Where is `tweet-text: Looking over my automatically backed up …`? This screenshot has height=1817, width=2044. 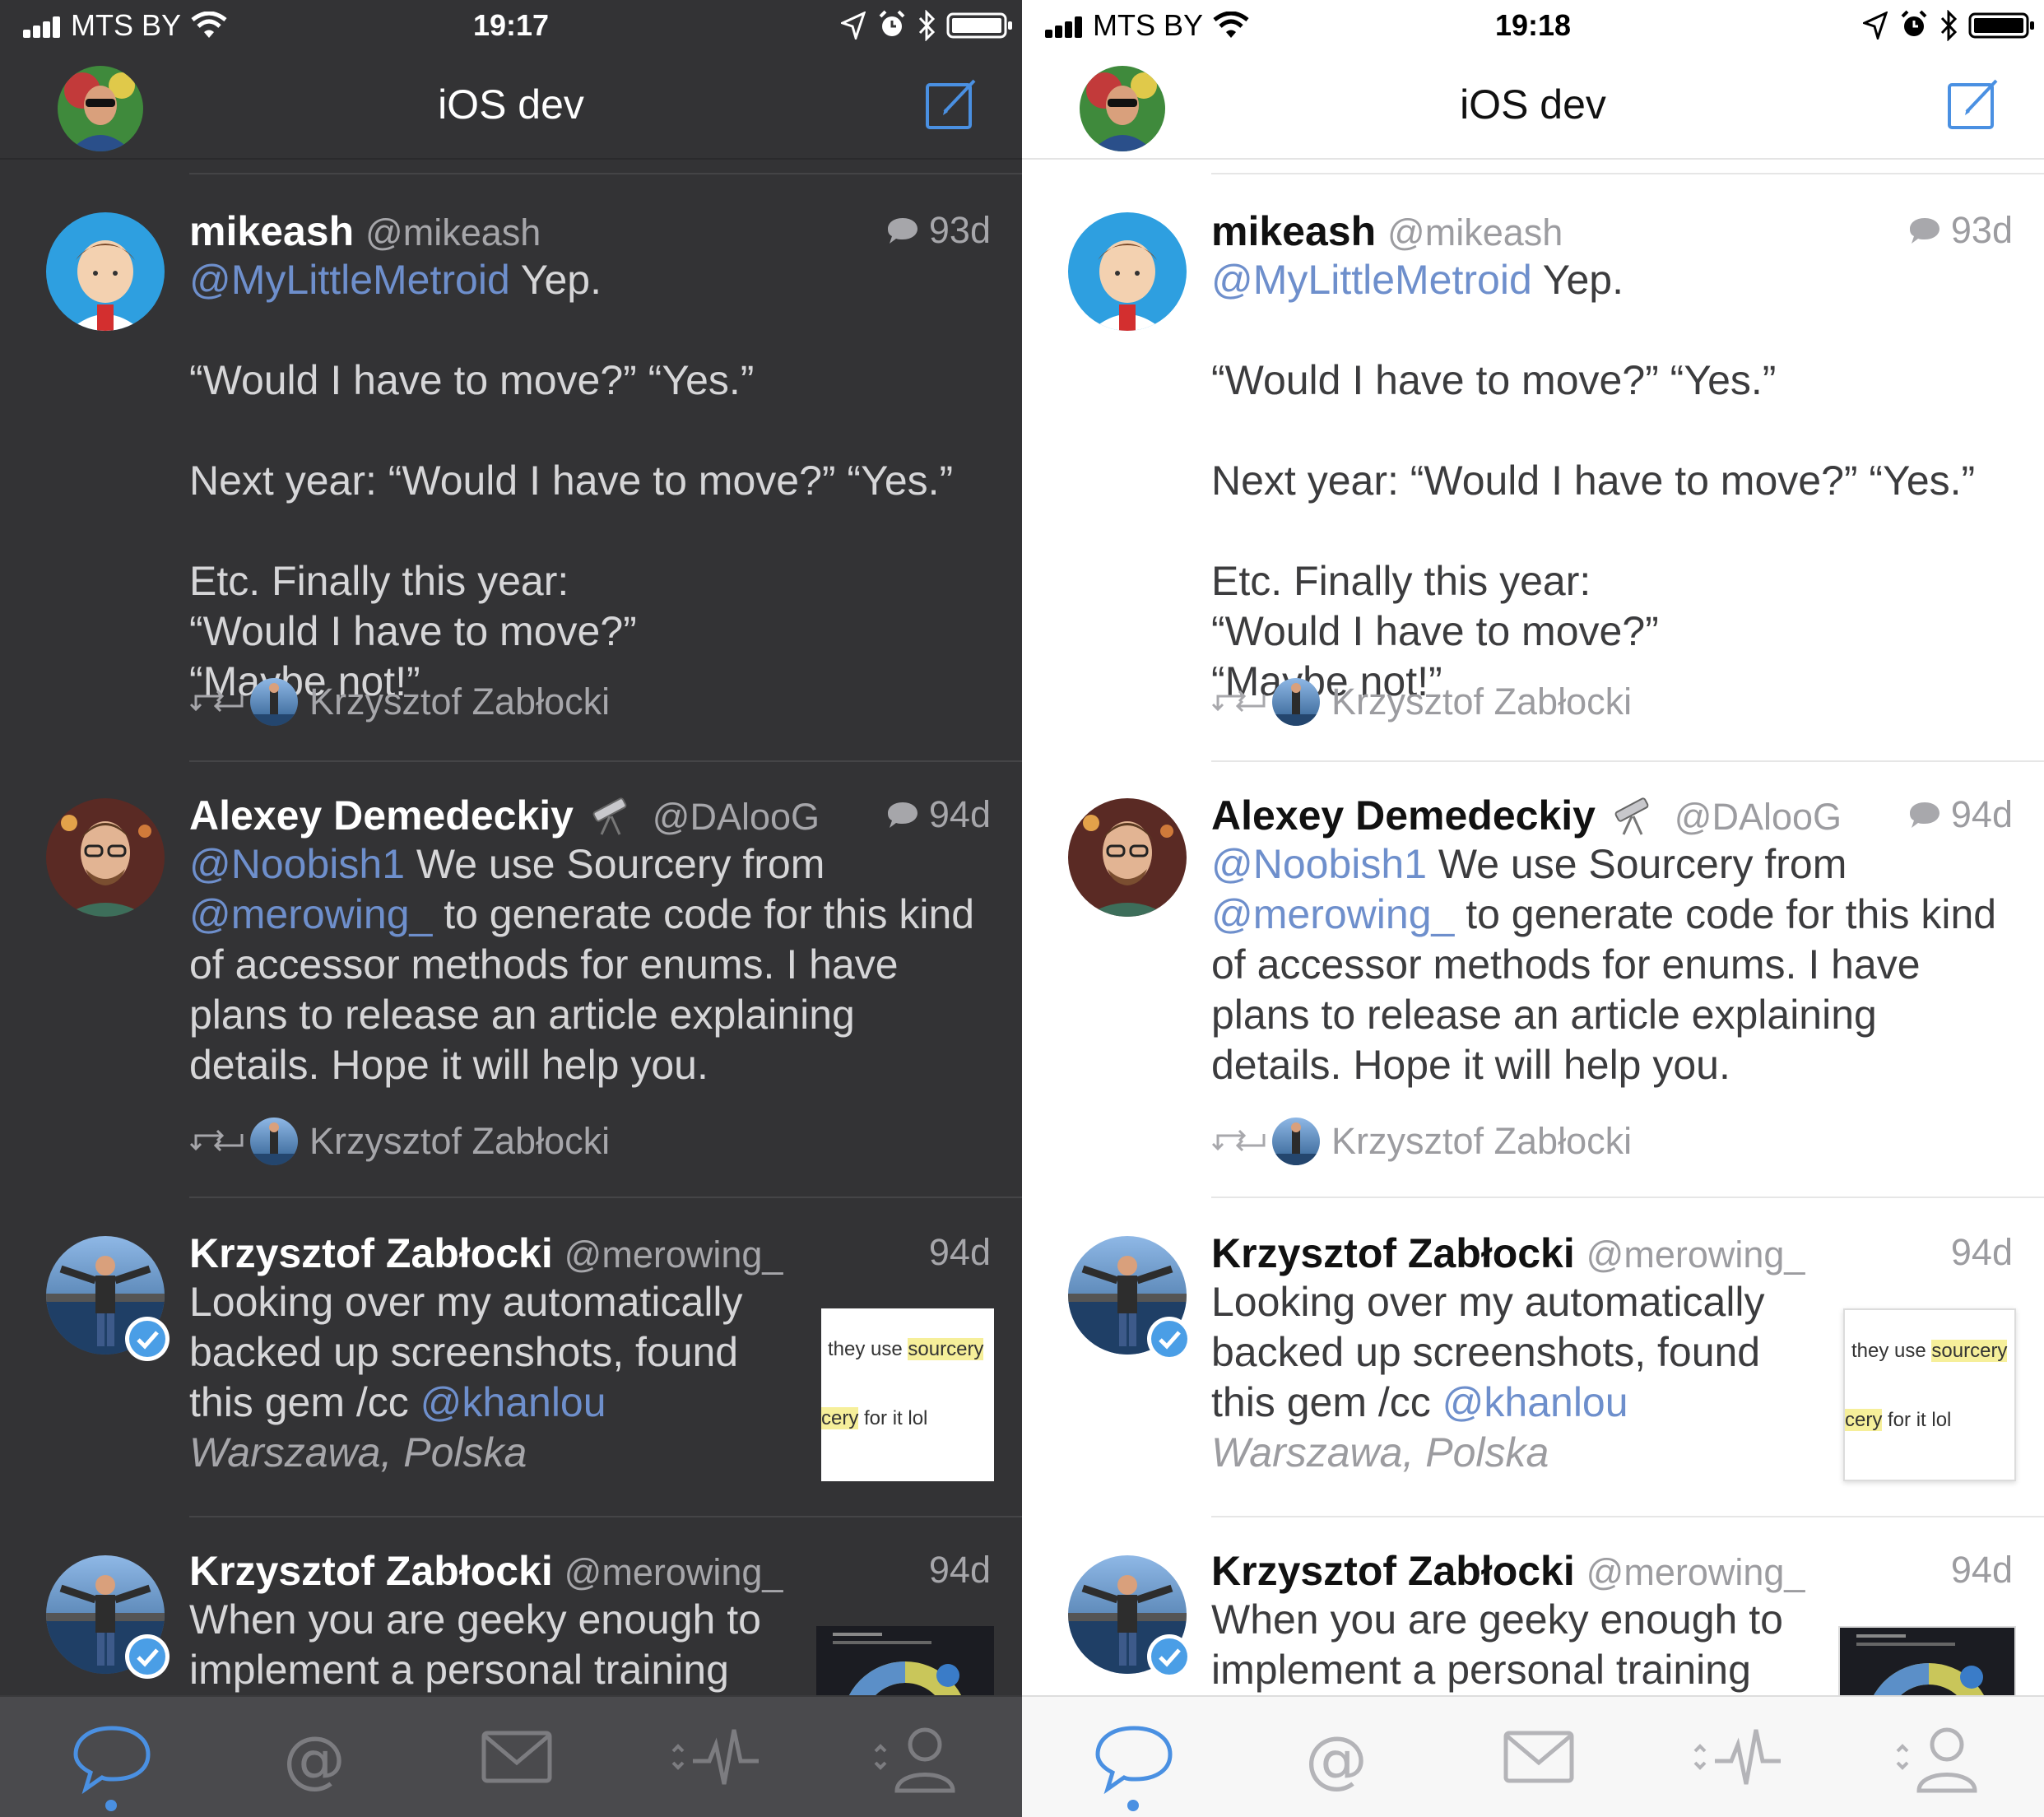
tweet-text: Looking over my automatically backed up … is located at coordinates (493, 1377).